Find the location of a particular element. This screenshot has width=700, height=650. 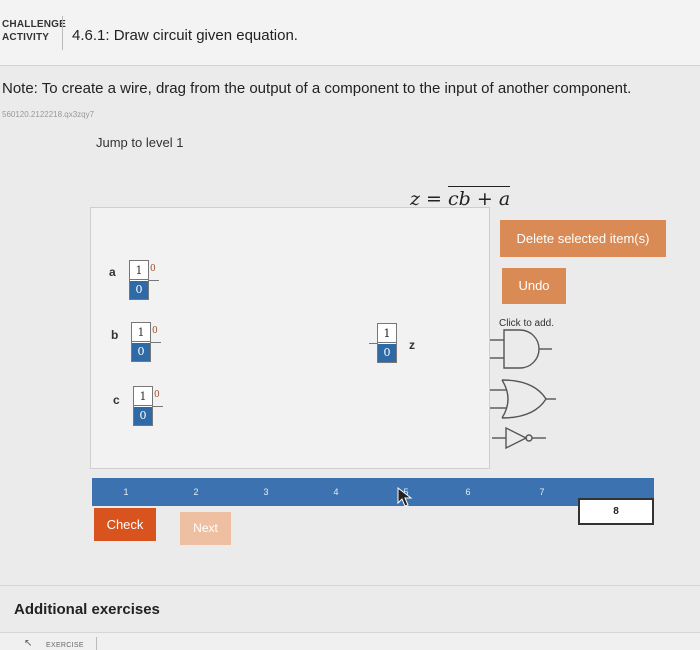

not-gate-icon is located at coordinates (519, 438).